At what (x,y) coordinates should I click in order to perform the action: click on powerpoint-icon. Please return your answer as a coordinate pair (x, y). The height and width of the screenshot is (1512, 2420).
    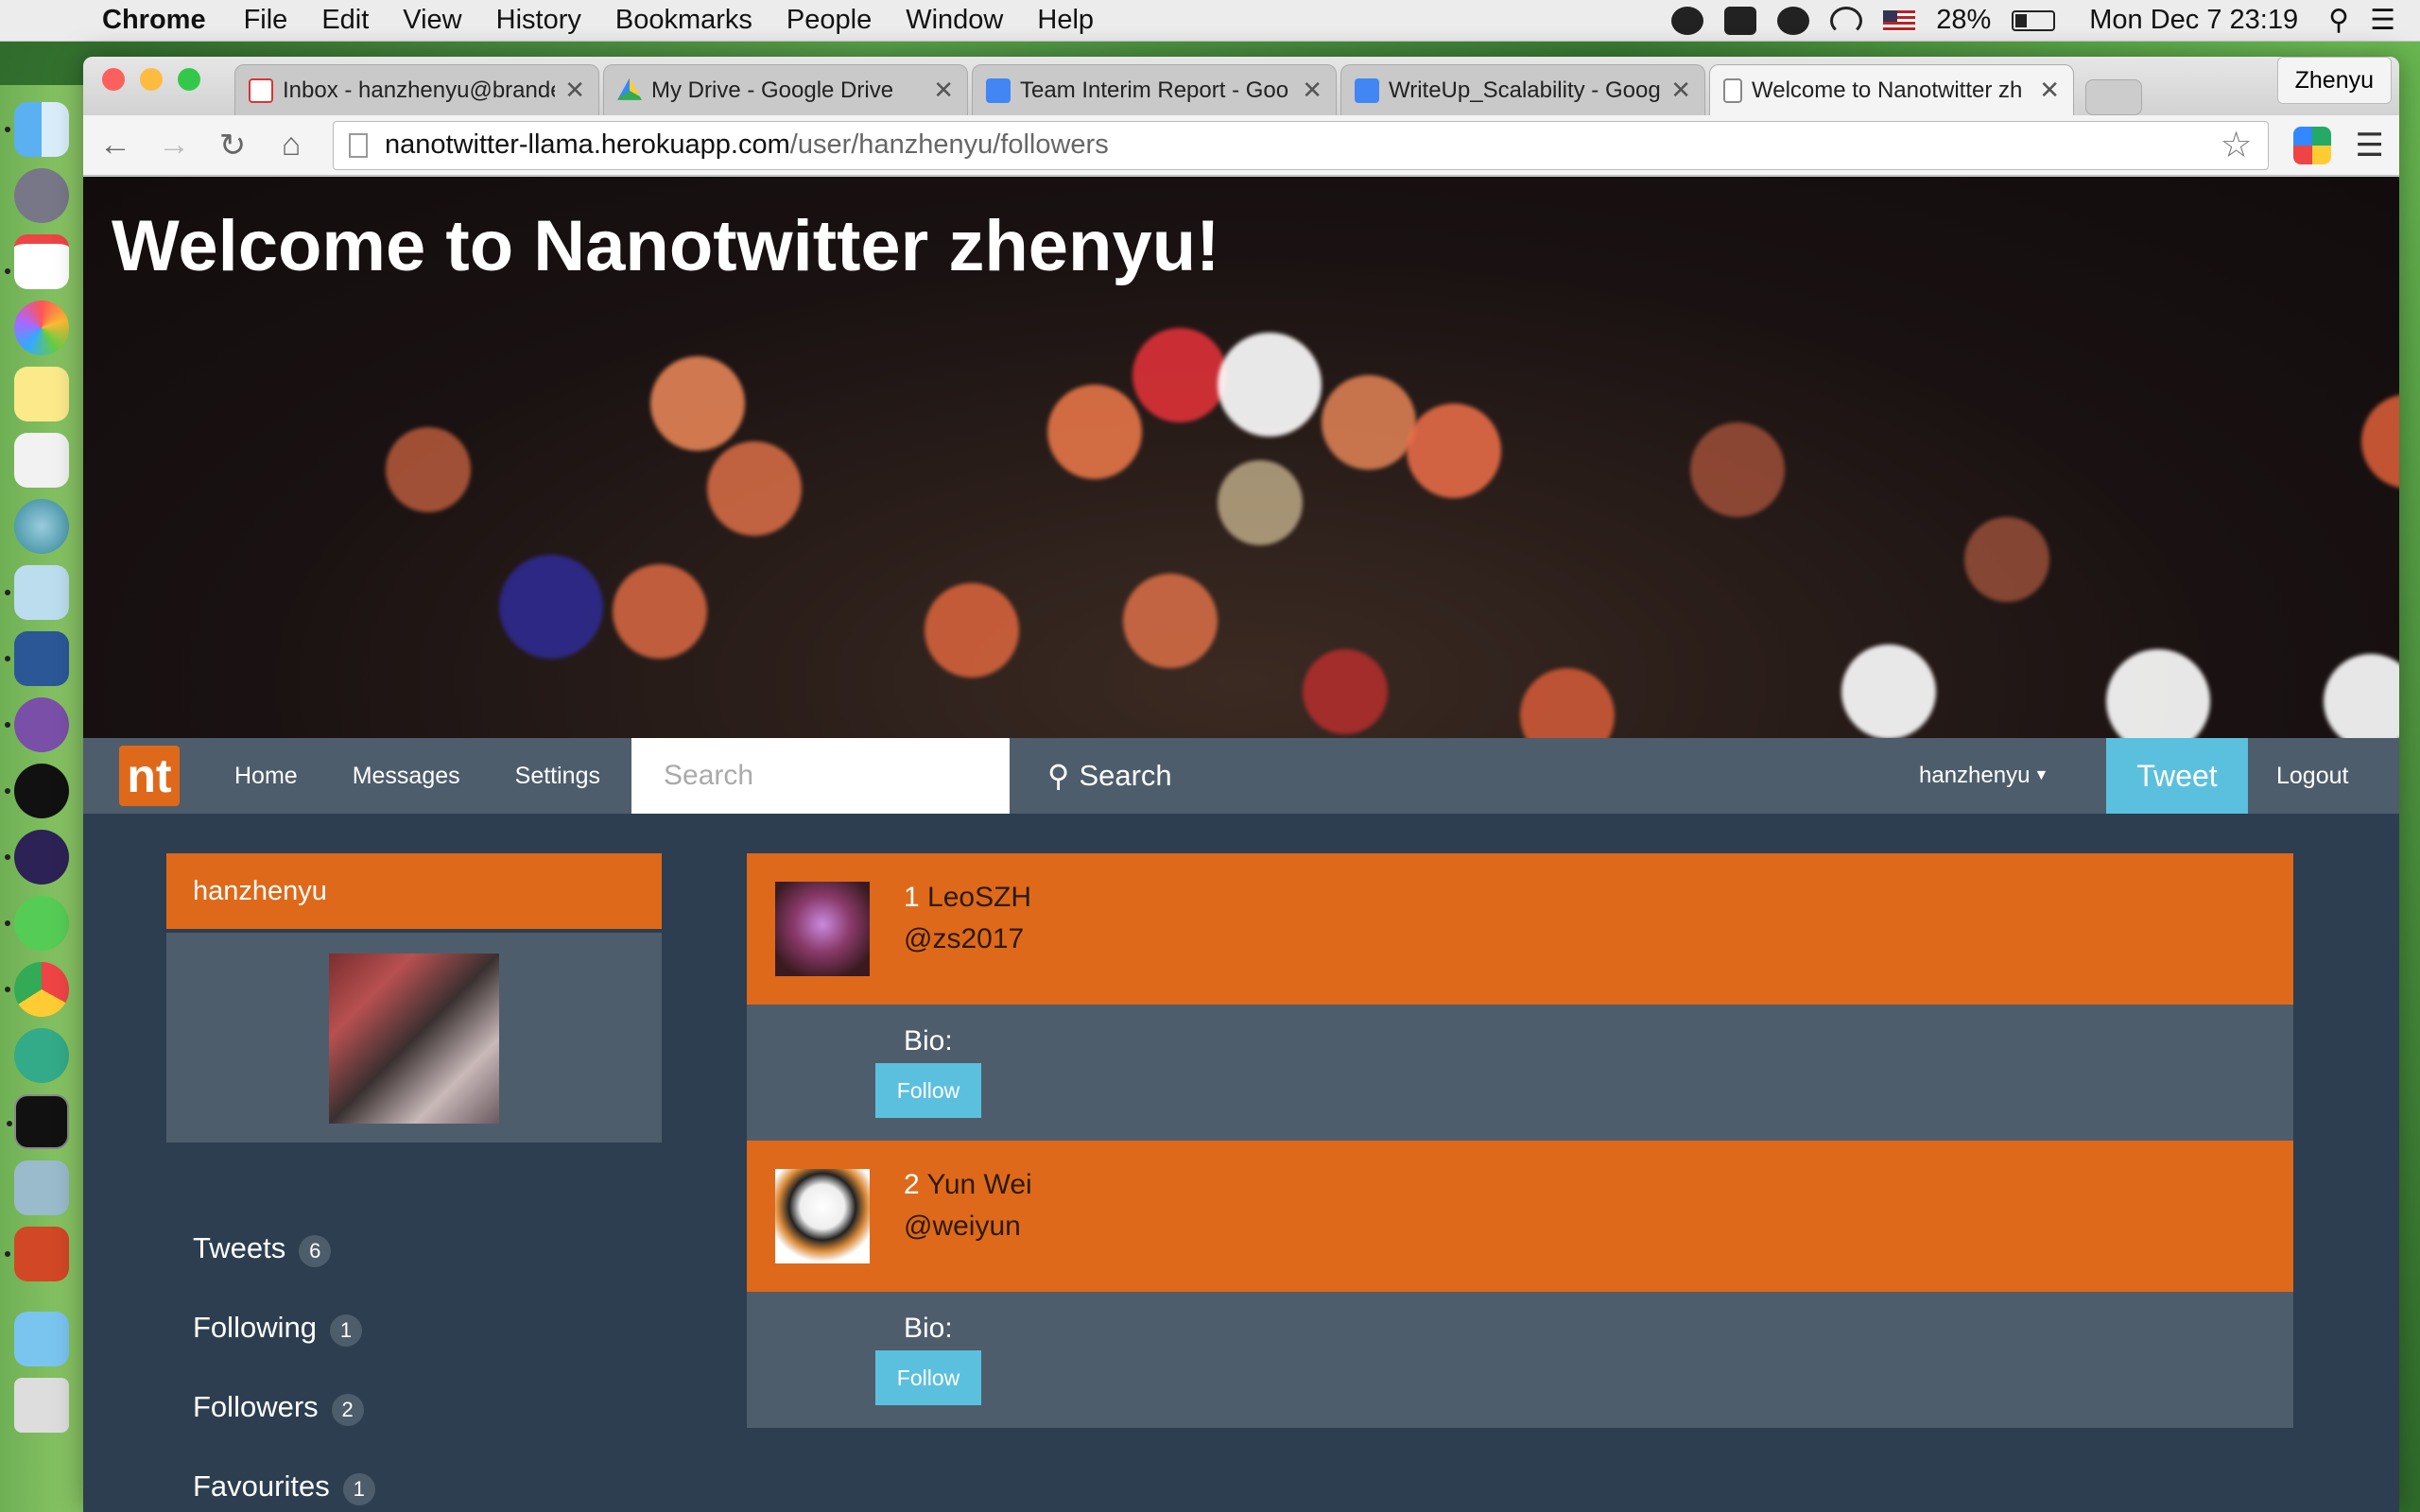
    Looking at the image, I should click on (37, 1254).